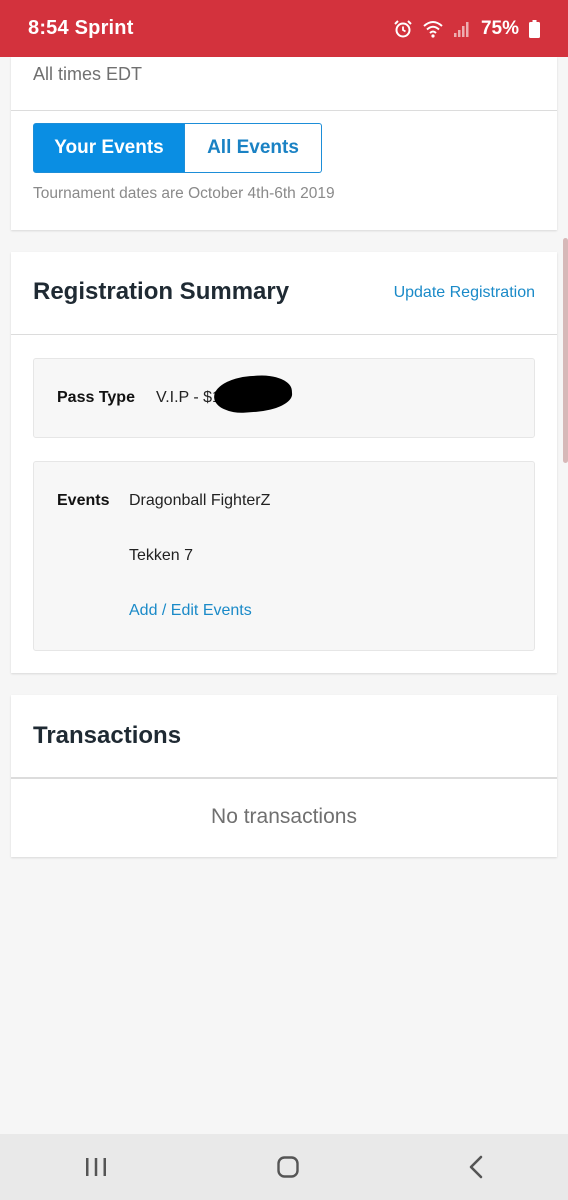  I want to click on tab-your-events: Your Events, so click(109, 148).